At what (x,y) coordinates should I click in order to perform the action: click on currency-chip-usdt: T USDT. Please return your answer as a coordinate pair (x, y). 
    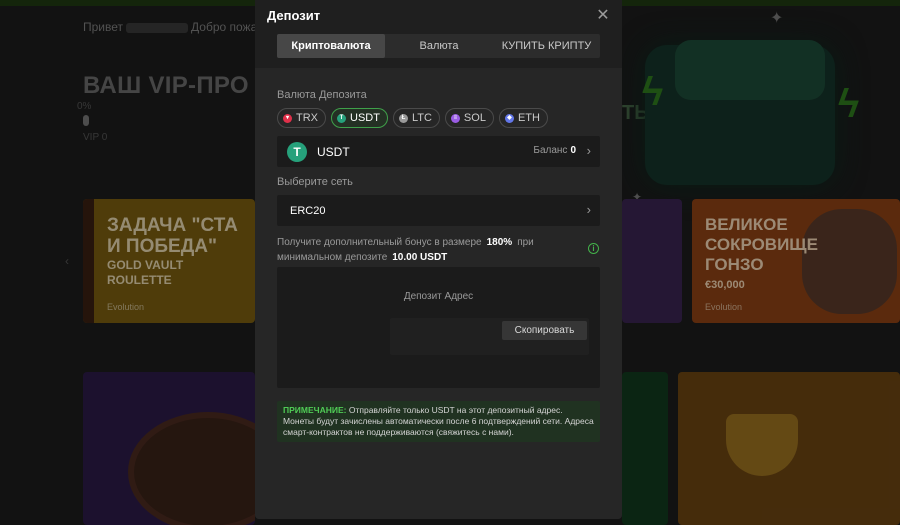
    Looking at the image, I should click on (359, 118).